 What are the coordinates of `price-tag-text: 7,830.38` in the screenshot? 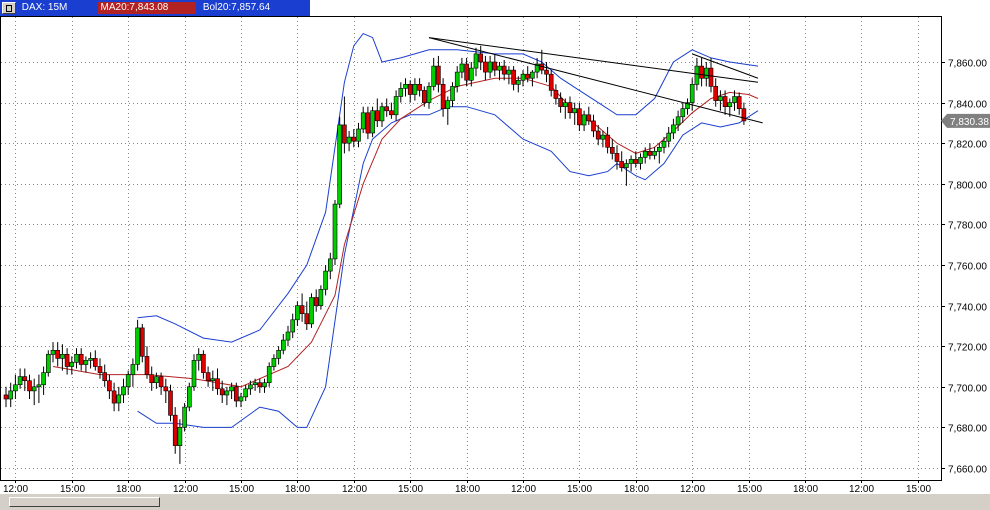 It's located at (969, 122).